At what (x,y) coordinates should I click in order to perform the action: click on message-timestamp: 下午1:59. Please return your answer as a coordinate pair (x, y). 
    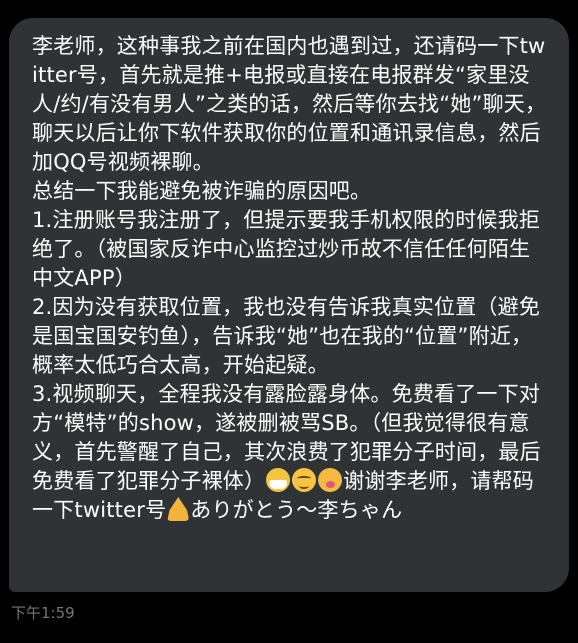
    Looking at the image, I should click on (43, 613).